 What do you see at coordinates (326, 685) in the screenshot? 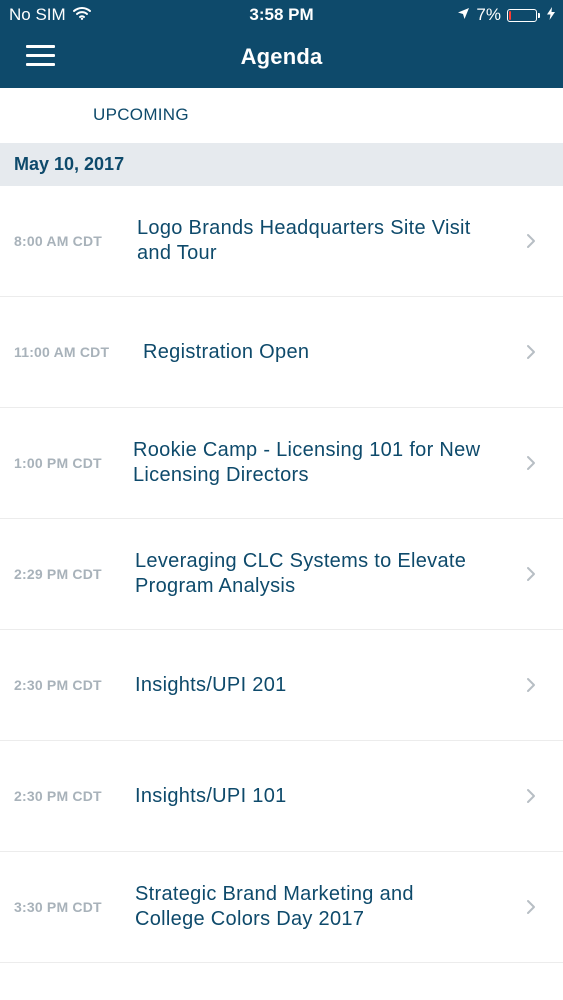
I see `session-title: Insights/UPI 201` at bounding box center [326, 685].